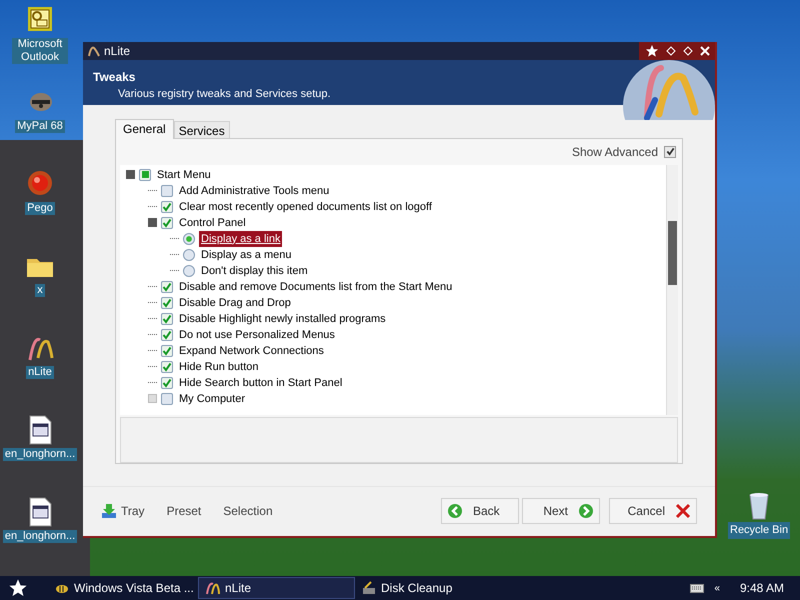  I want to click on next-button: Next, so click(561, 511).